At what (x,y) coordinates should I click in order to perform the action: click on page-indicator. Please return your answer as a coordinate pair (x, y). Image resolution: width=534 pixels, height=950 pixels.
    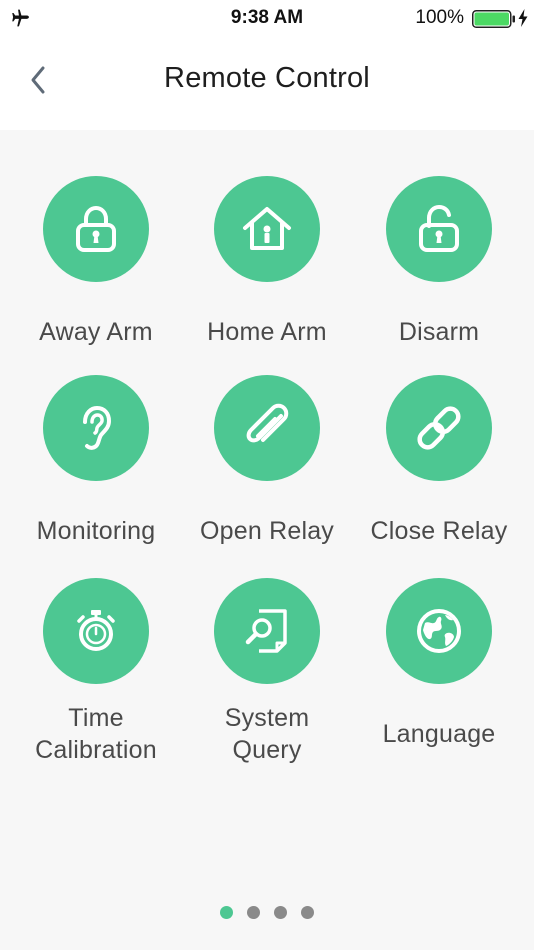
    Looking at the image, I should click on (267, 912).